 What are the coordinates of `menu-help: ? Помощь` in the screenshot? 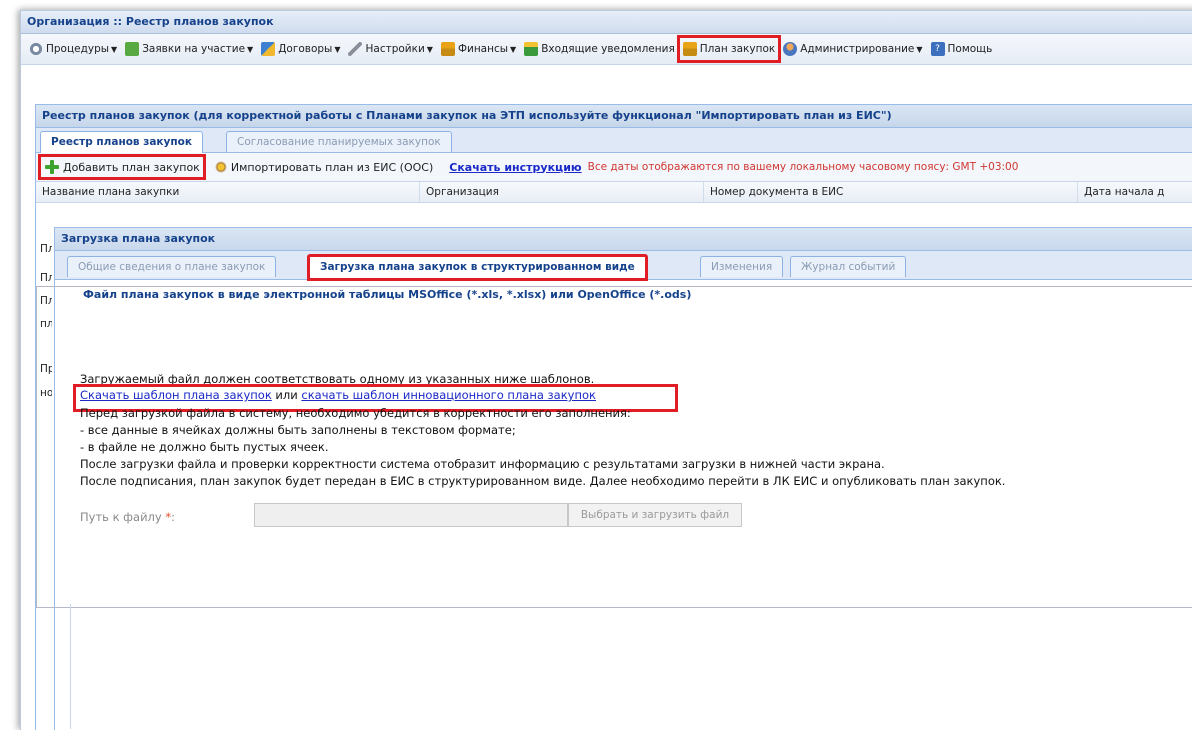 It's located at (962, 49).